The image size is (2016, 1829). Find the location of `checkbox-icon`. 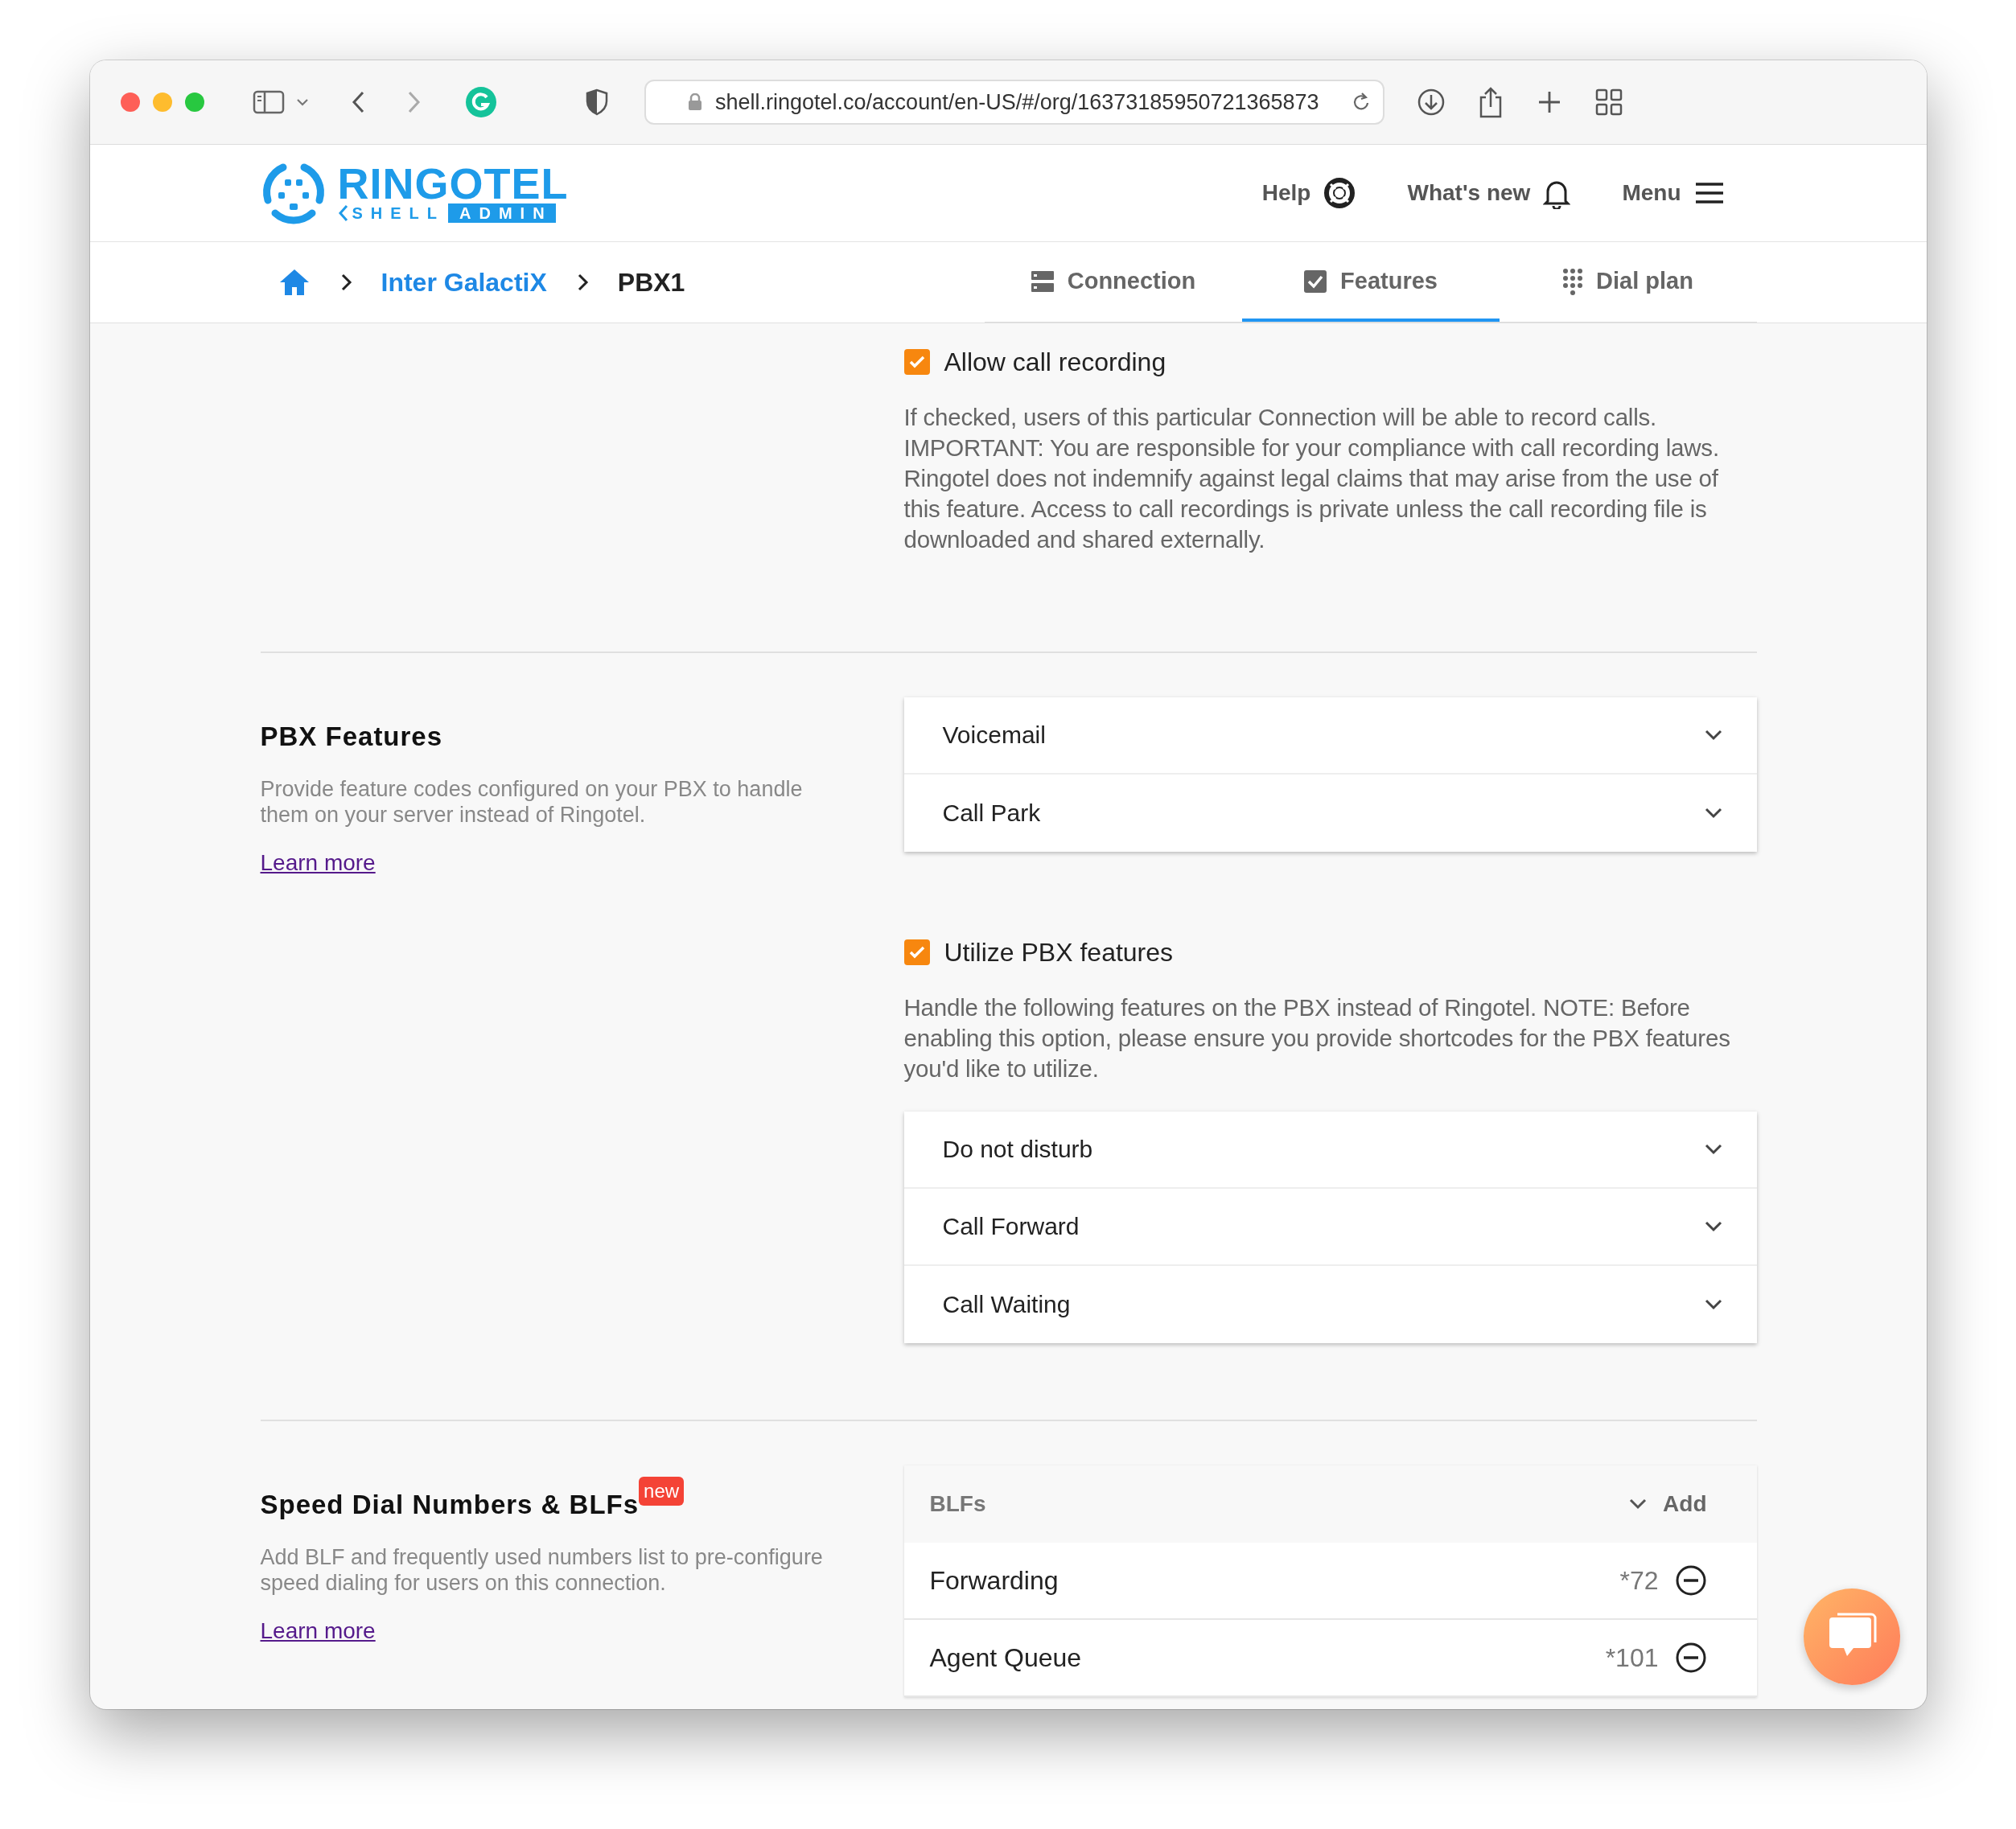

checkbox-icon is located at coordinates (1315, 281).